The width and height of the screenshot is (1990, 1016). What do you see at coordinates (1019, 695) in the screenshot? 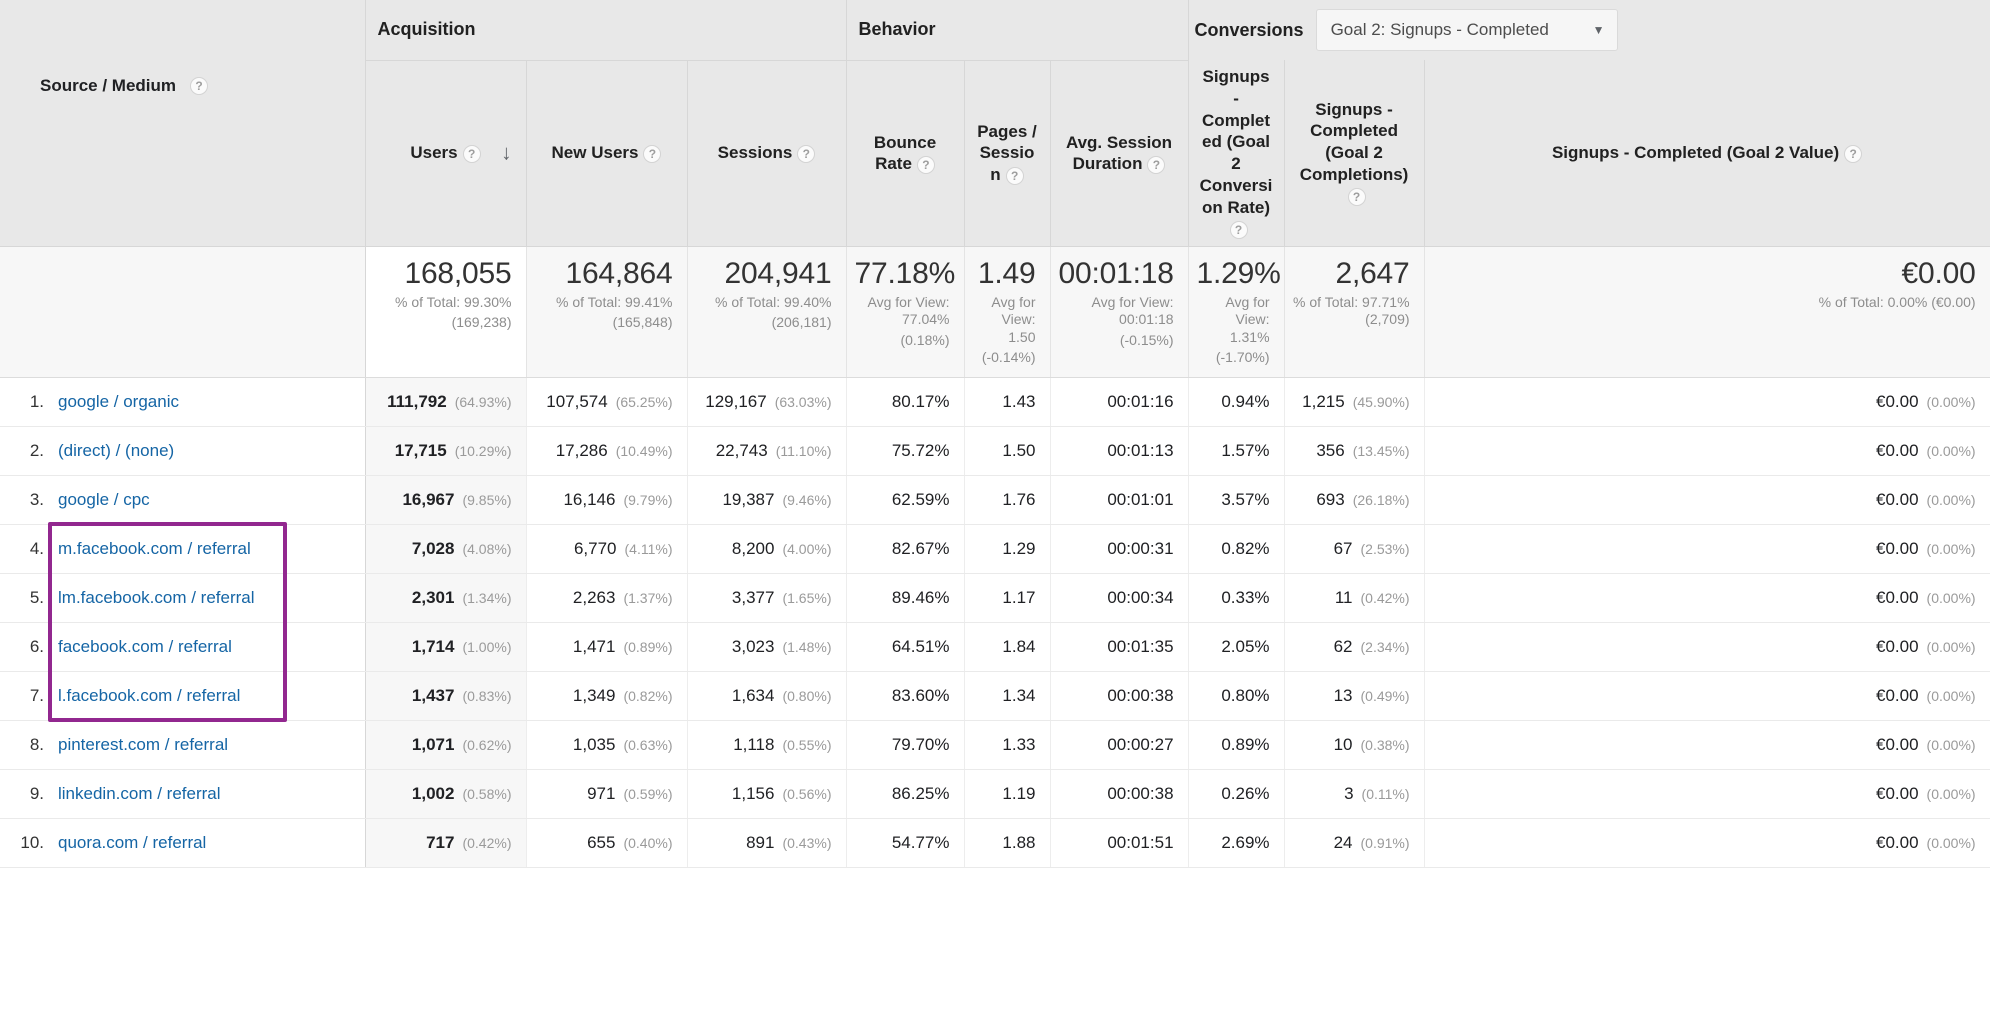
I see `cell-value: 1.34` at bounding box center [1019, 695].